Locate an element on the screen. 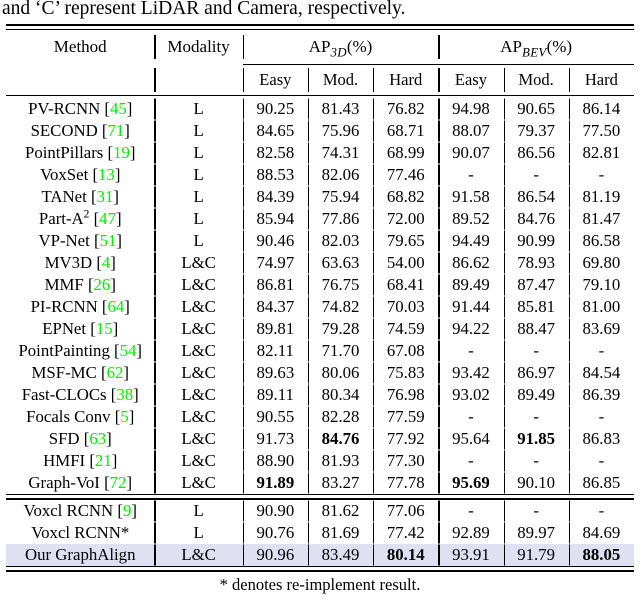  row-value: 74.59 is located at coordinates (405, 329).